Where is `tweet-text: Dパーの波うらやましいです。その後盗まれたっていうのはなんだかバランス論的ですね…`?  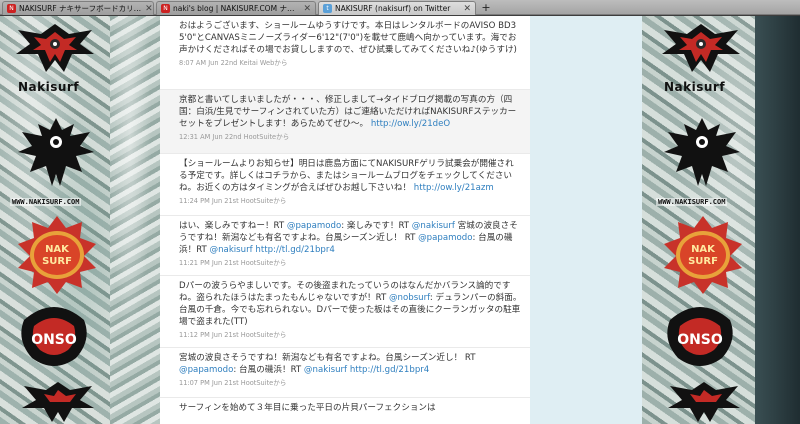
tweet-text: Dパーの波うらやましいです。その後盗まれたっていうのはなんだかバランス論的ですね… is located at coordinates (350, 304).